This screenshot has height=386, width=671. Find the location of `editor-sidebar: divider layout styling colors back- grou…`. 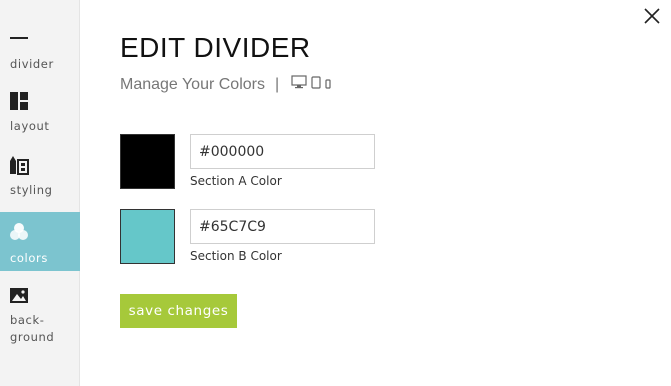

editor-sidebar: divider layout styling colors back- grou… is located at coordinates (40, 193).